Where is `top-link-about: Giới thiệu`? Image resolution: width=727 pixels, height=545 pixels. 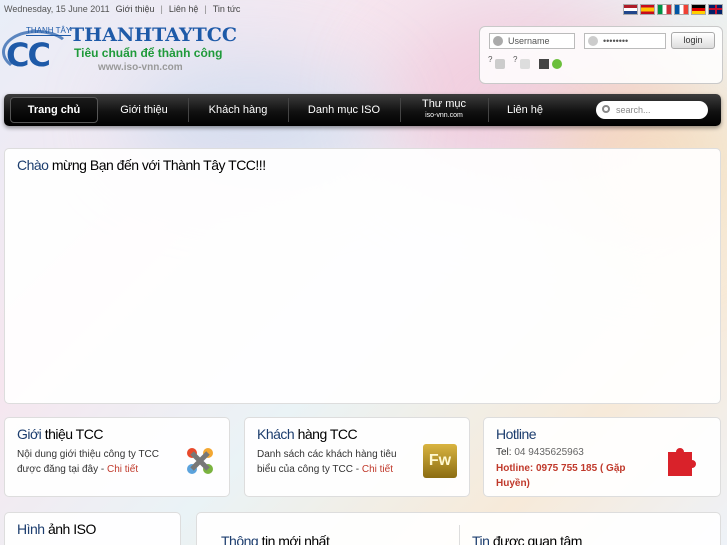 top-link-about: Giới thiệu is located at coordinates (135, 9).